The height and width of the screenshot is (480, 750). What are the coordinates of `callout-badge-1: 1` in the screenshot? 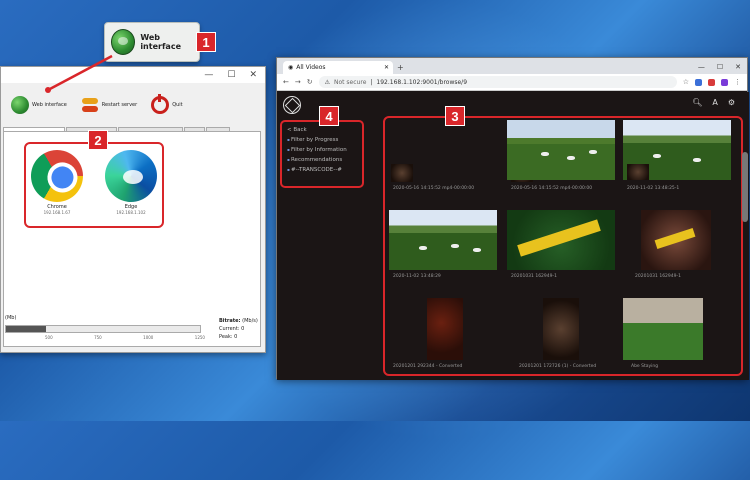 It's located at (206, 42).